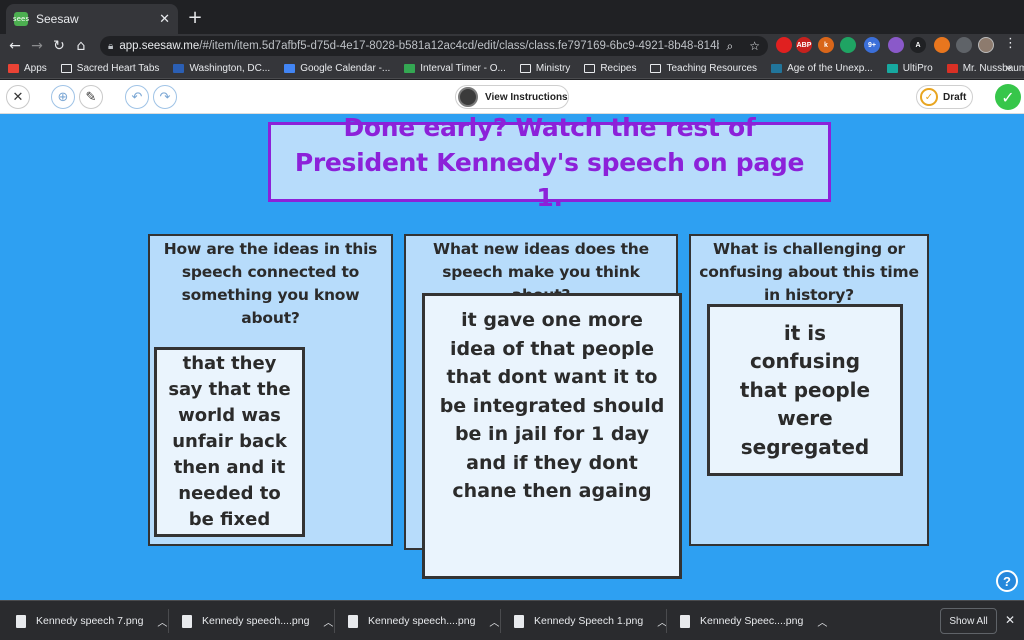 The image size is (1024, 640). I want to click on submit-check-icon: ✓, so click(1008, 97).